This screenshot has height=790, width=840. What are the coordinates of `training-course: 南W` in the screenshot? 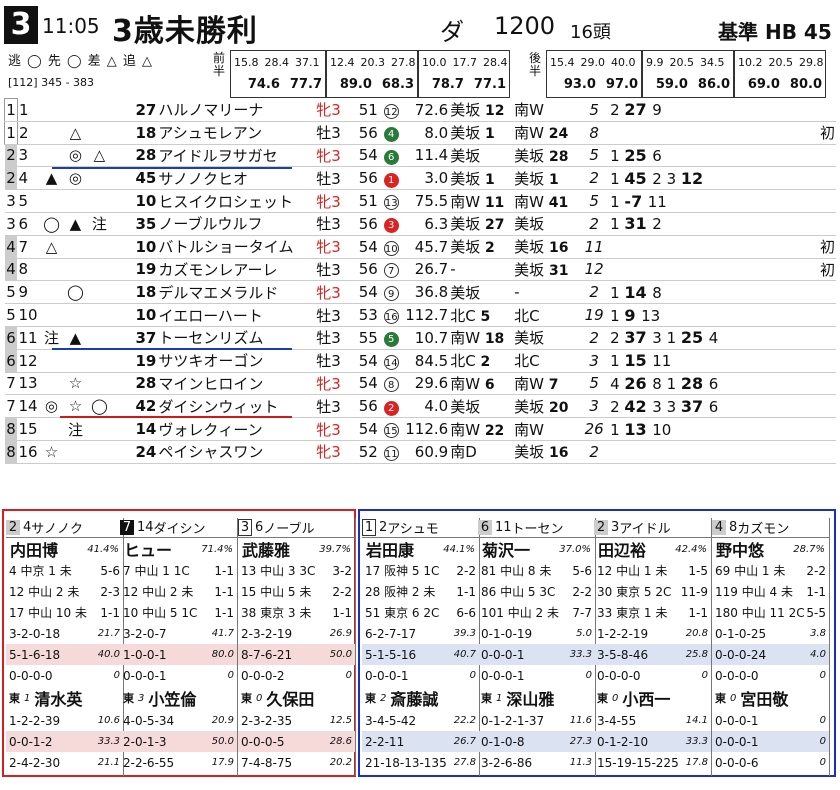 It's located at (467, 338).